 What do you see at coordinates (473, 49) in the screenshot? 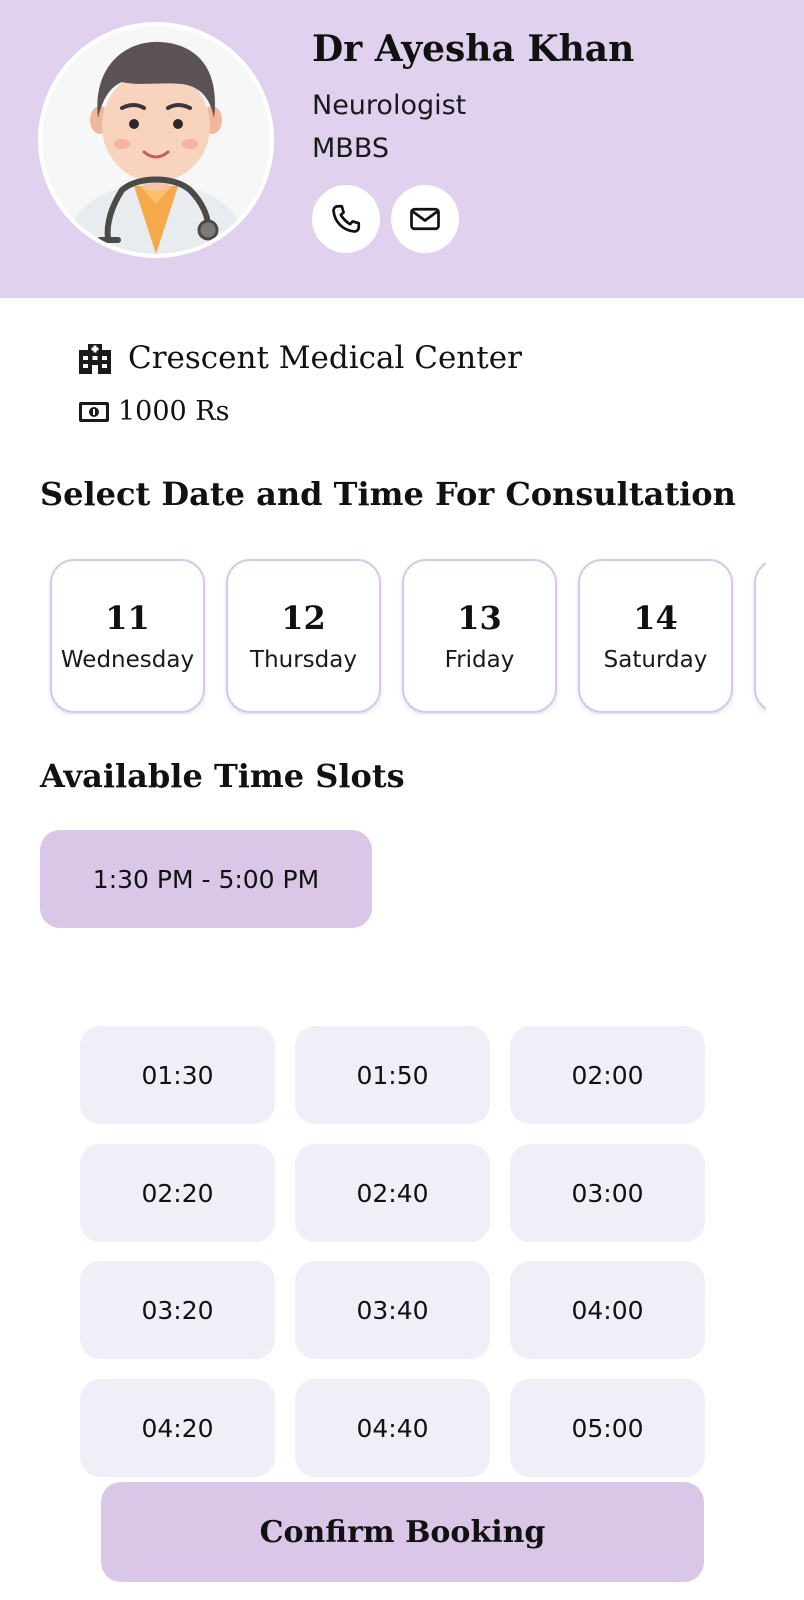
I see `doctor-name: Dr Ayesha Khan` at bounding box center [473, 49].